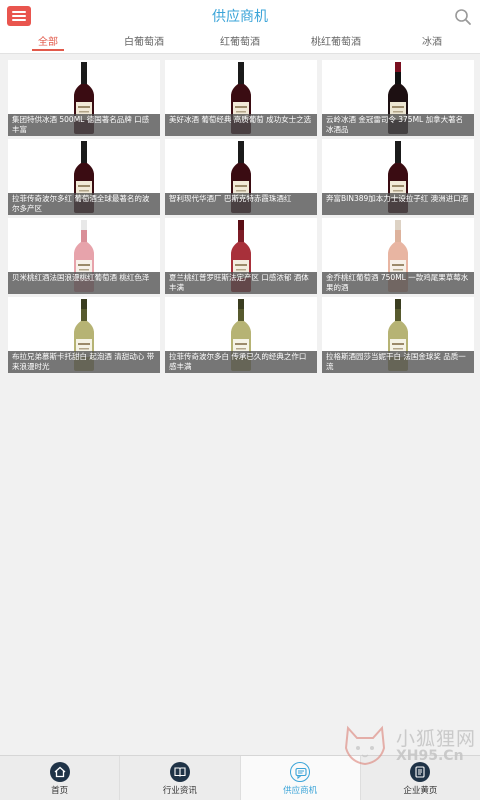 Image resolution: width=480 pixels, height=800 pixels. Describe the element at coordinates (241, 335) in the screenshot. I see `product-card: 拉菲传奇波尔多白 传承已久的经典之作口感丰满` at that location.